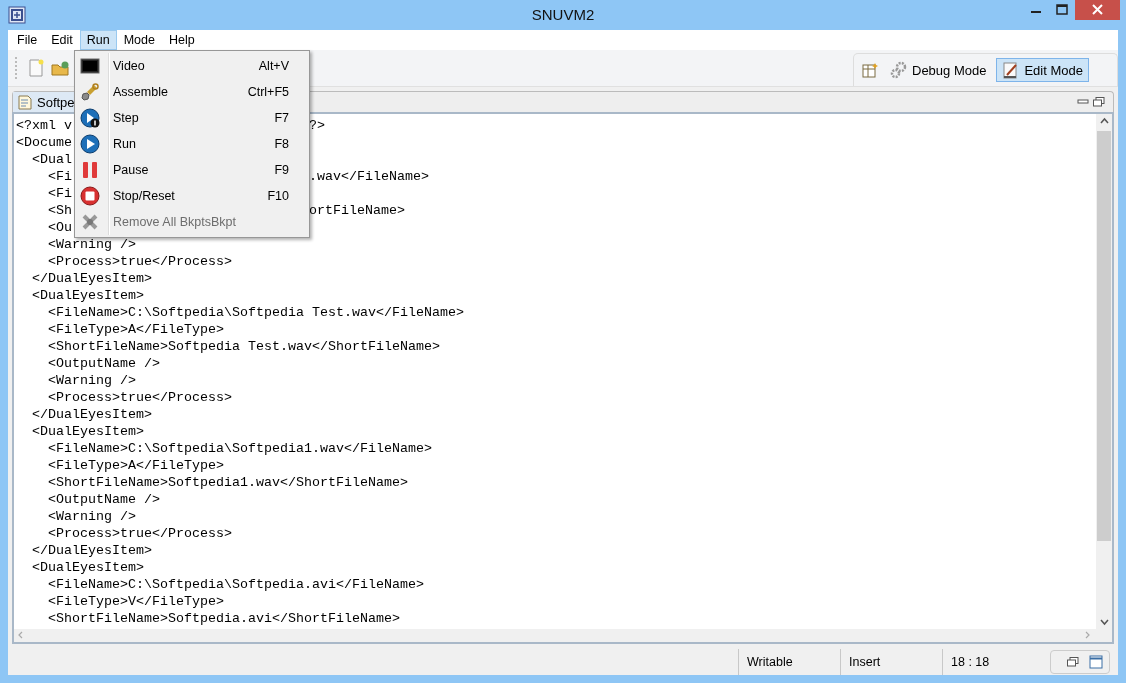  I want to click on pause-icon, so click(90, 170).